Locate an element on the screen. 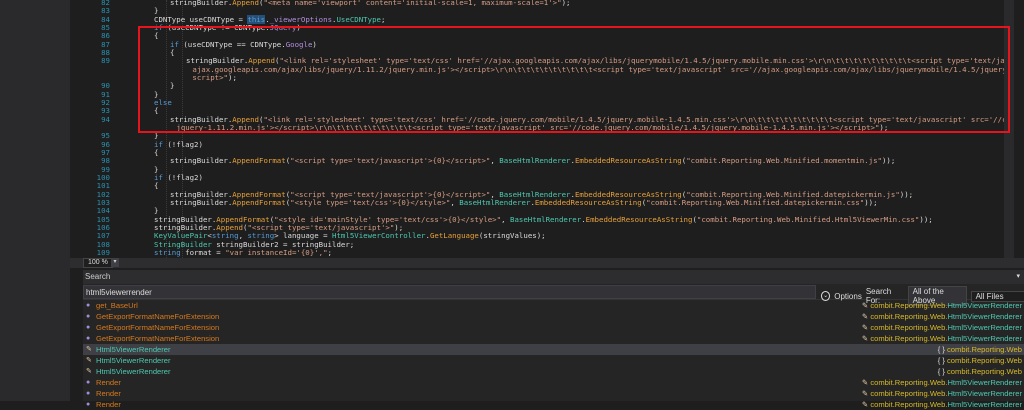  code-token: string is located at coordinates (167, 252).